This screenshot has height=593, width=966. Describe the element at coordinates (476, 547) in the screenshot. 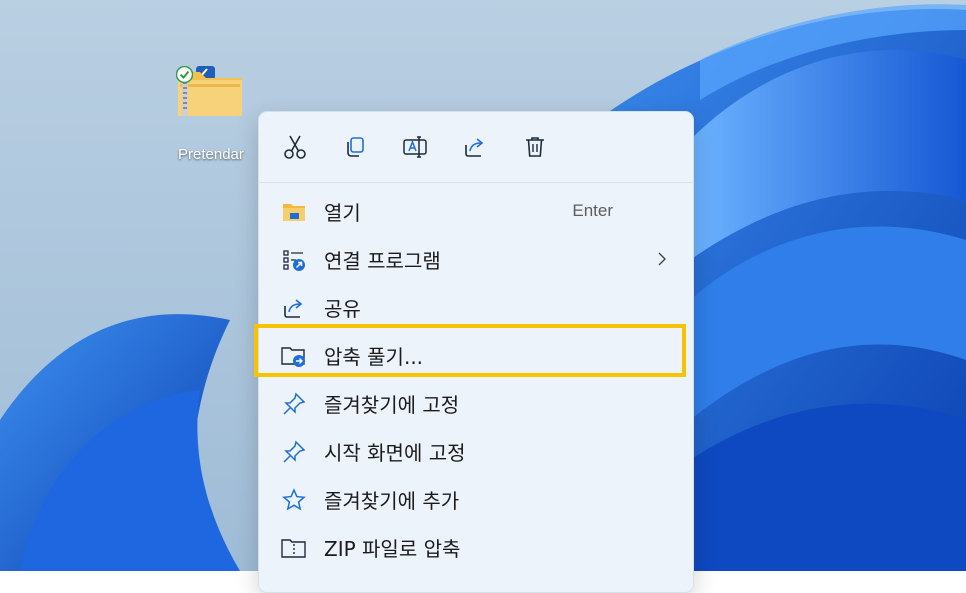

I see `menu-item-compress-zip: ZIP 파일로 압축` at that location.